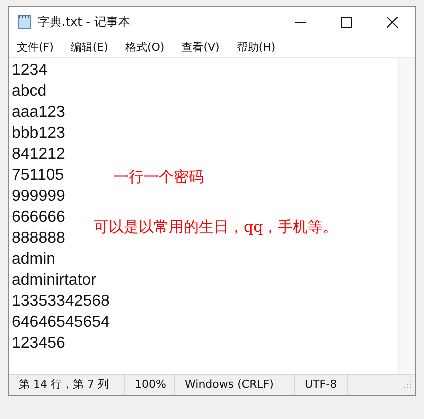  What do you see at coordinates (39, 197) in the screenshot?
I see `text-line: 999999` at bounding box center [39, 197].